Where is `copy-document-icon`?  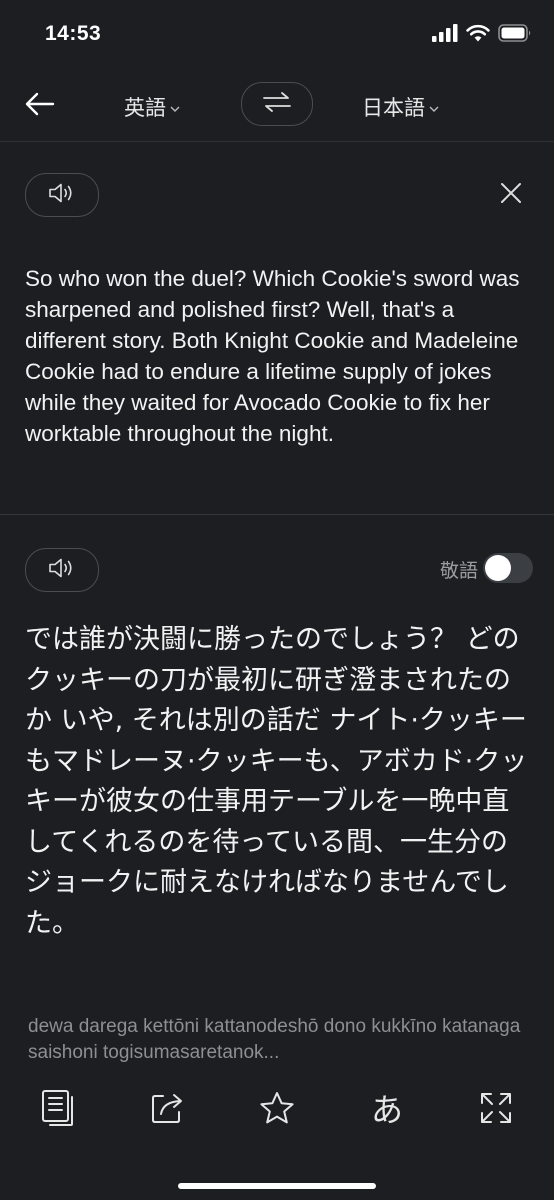
copy-document-icon is located at coordinates (58, 1110).